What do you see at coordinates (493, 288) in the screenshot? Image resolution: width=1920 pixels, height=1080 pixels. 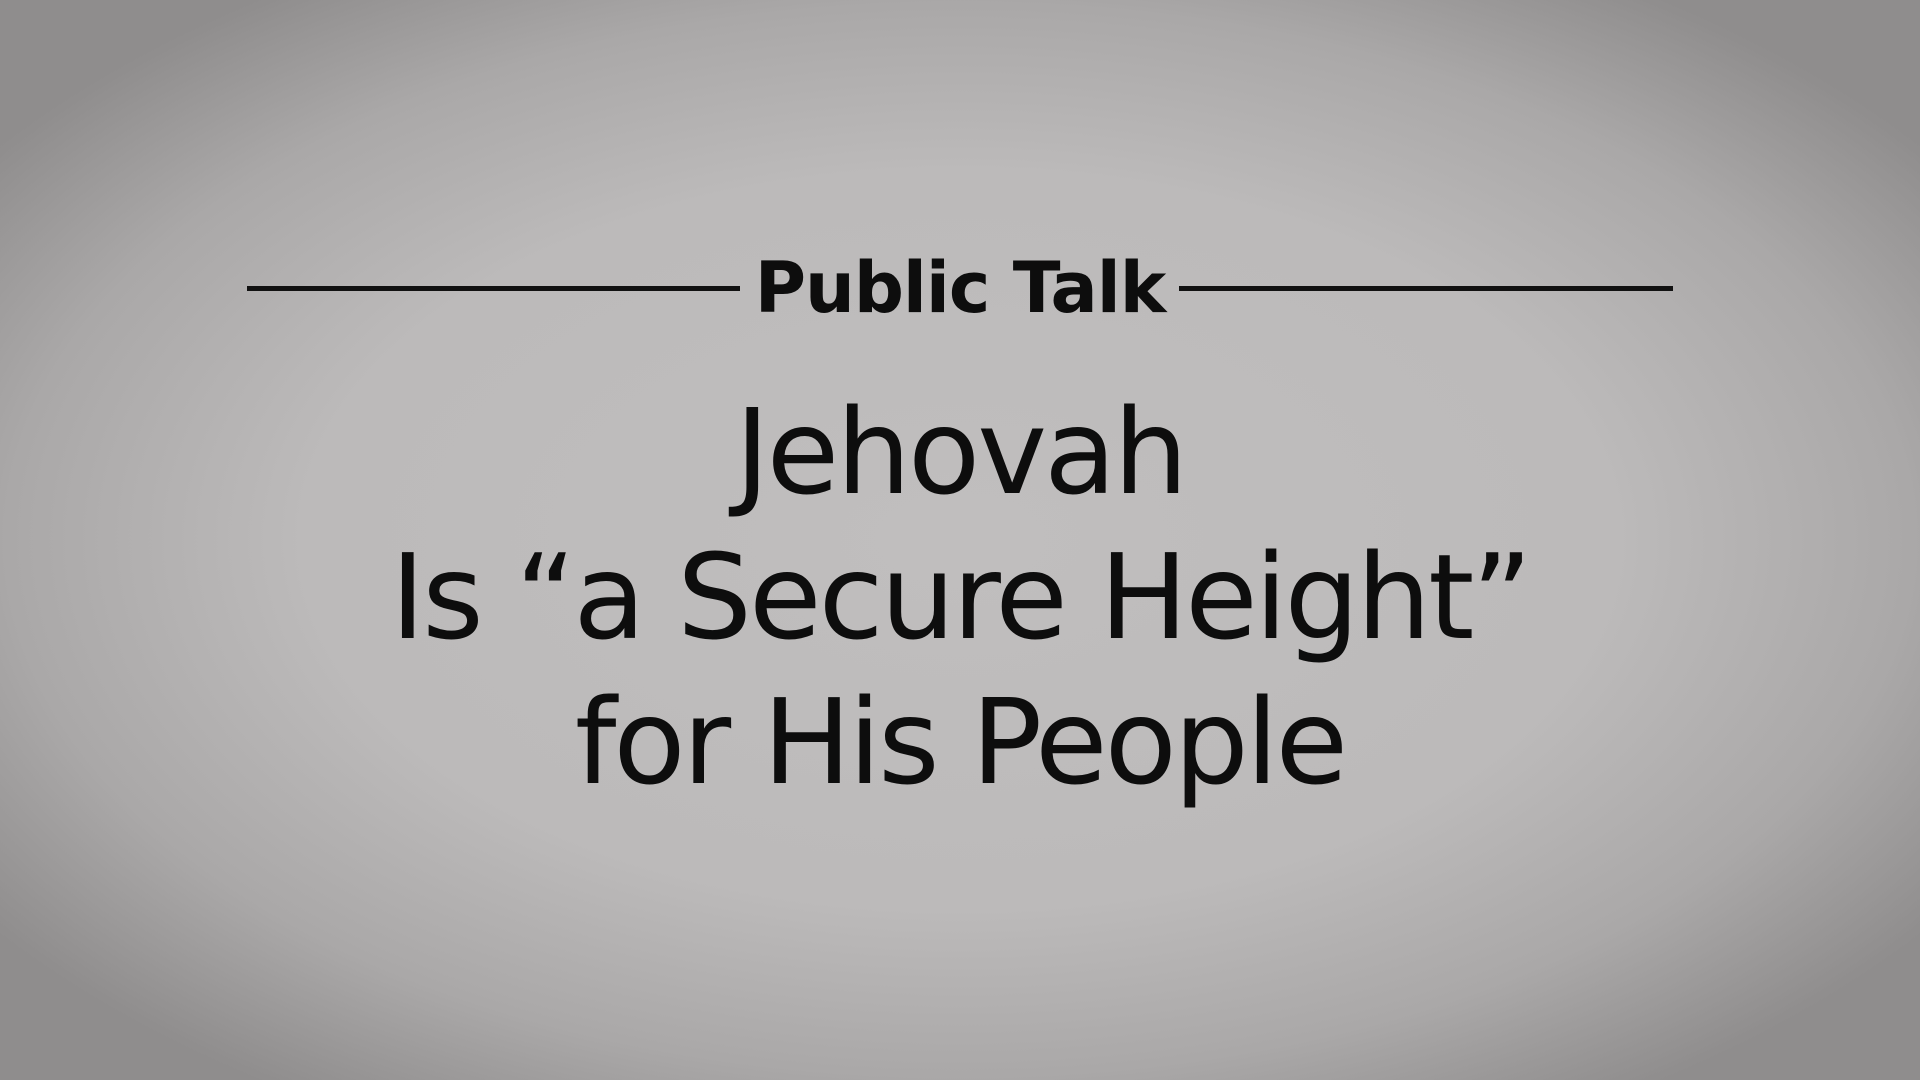 I see `left-divider-line` at bounding box center [493, 288].